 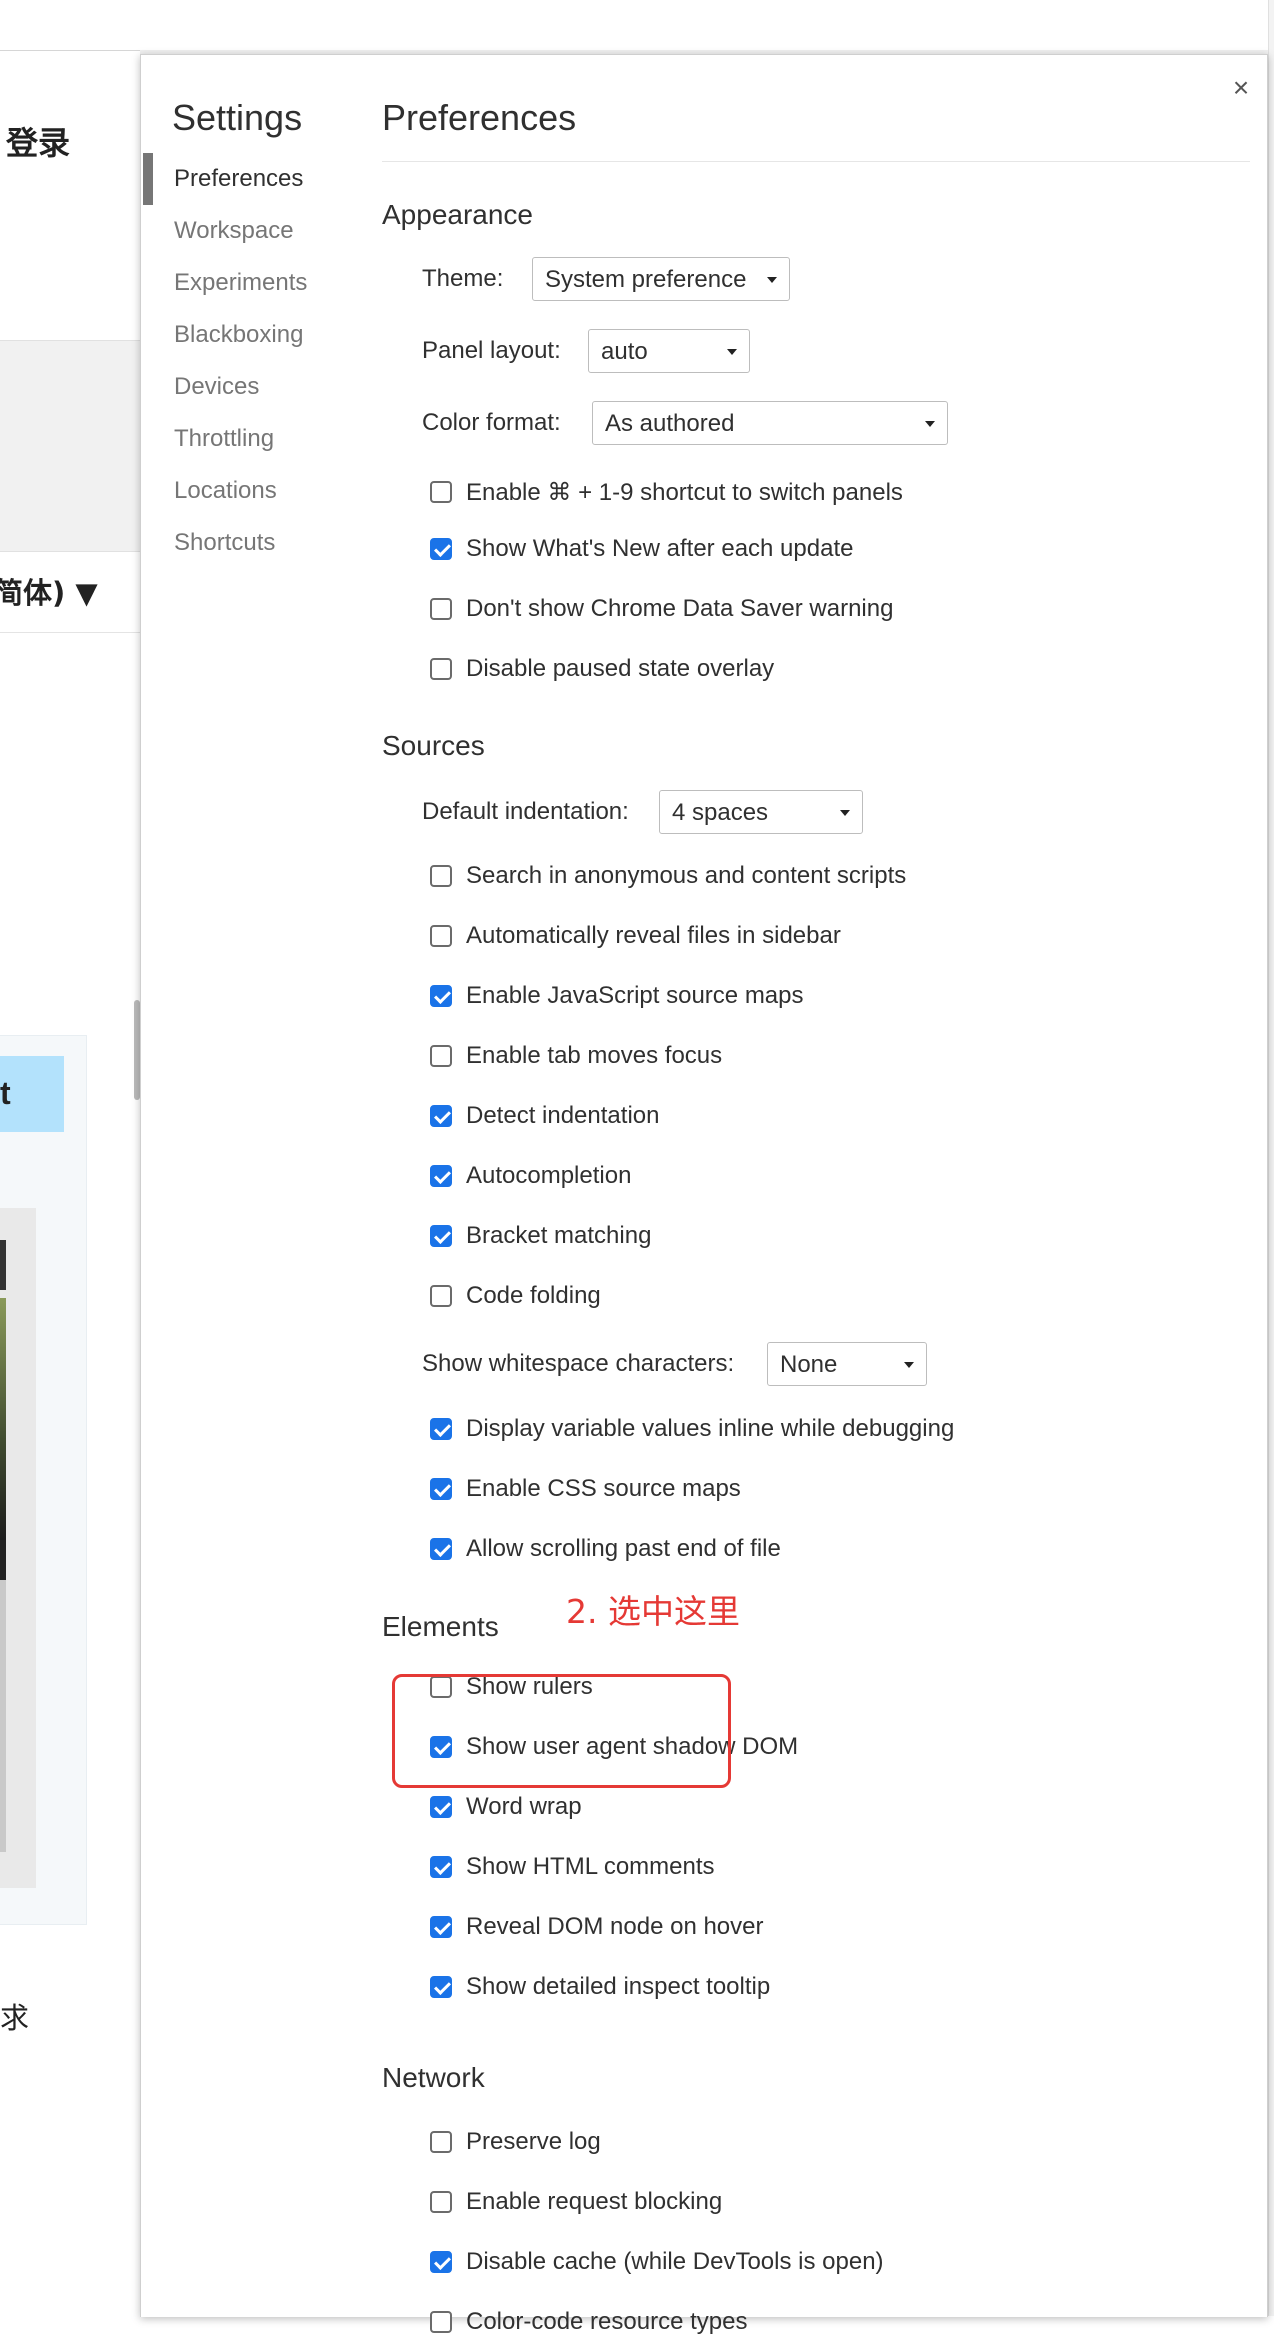 I want to click on sidebar-item-throttling: Throttling, so click(x=241, y=439).